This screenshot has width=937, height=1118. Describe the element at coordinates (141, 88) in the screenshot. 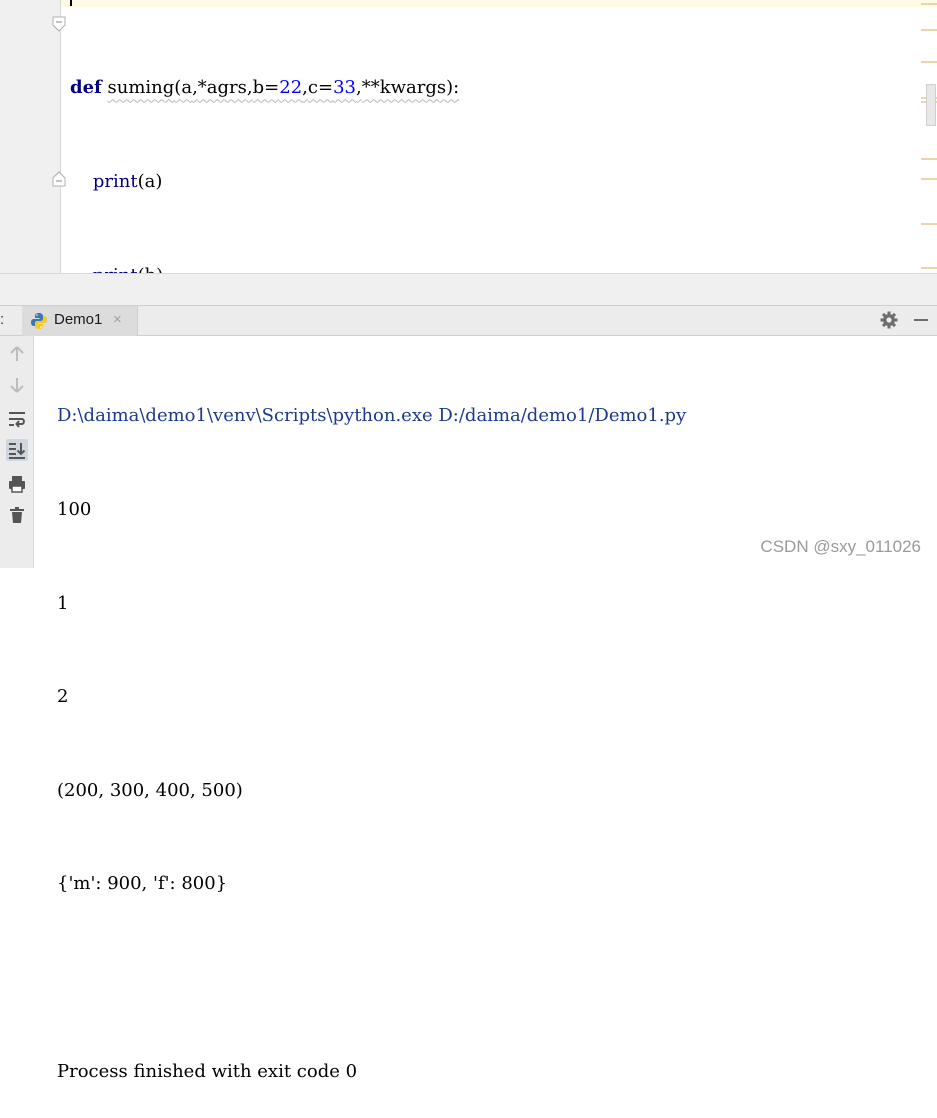

I see `function-name: suming` at that location.